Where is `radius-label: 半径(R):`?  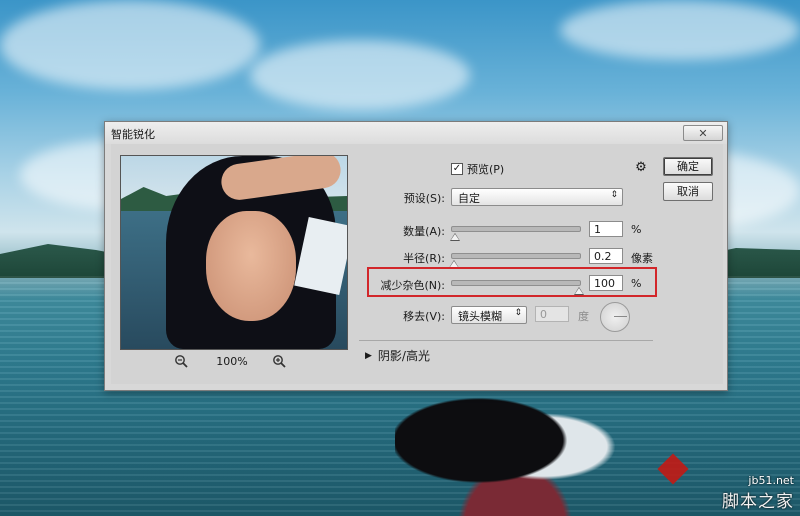
radius-label: 半径(R): is located at coordinates (424, 258).